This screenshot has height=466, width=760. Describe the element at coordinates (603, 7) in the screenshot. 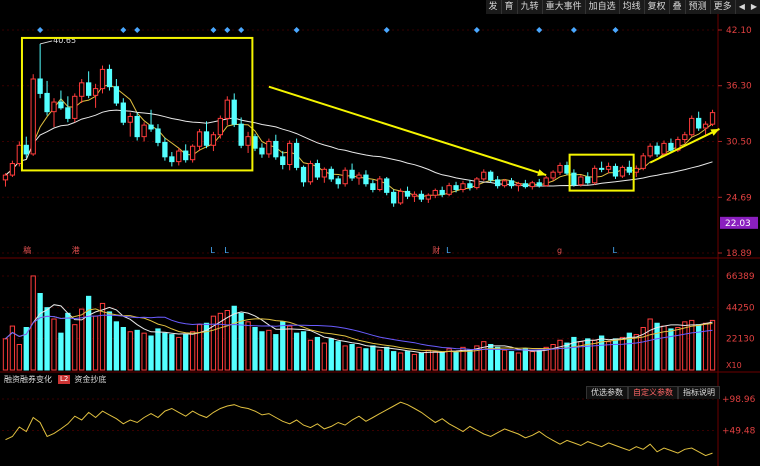

I see `toolbar-add-watchlist-button: 加自选` at that location.